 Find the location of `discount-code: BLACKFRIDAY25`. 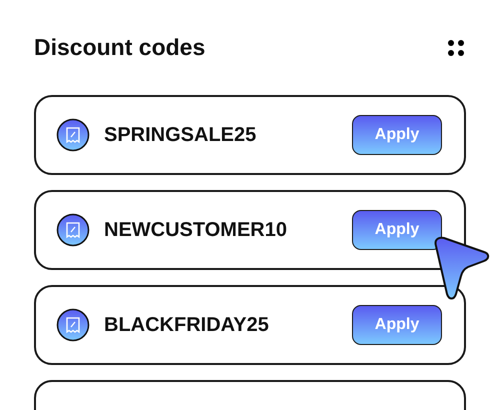

discount-code: BLACKFRIDAY25 is located at coordinates (187, 325).